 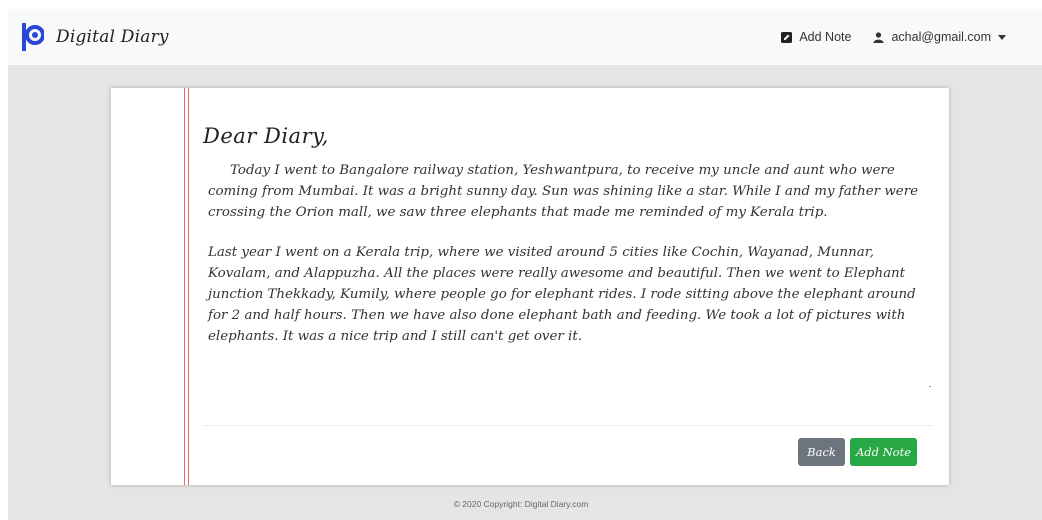 I want to click on back-button: Back, so click(x=821, y=452).